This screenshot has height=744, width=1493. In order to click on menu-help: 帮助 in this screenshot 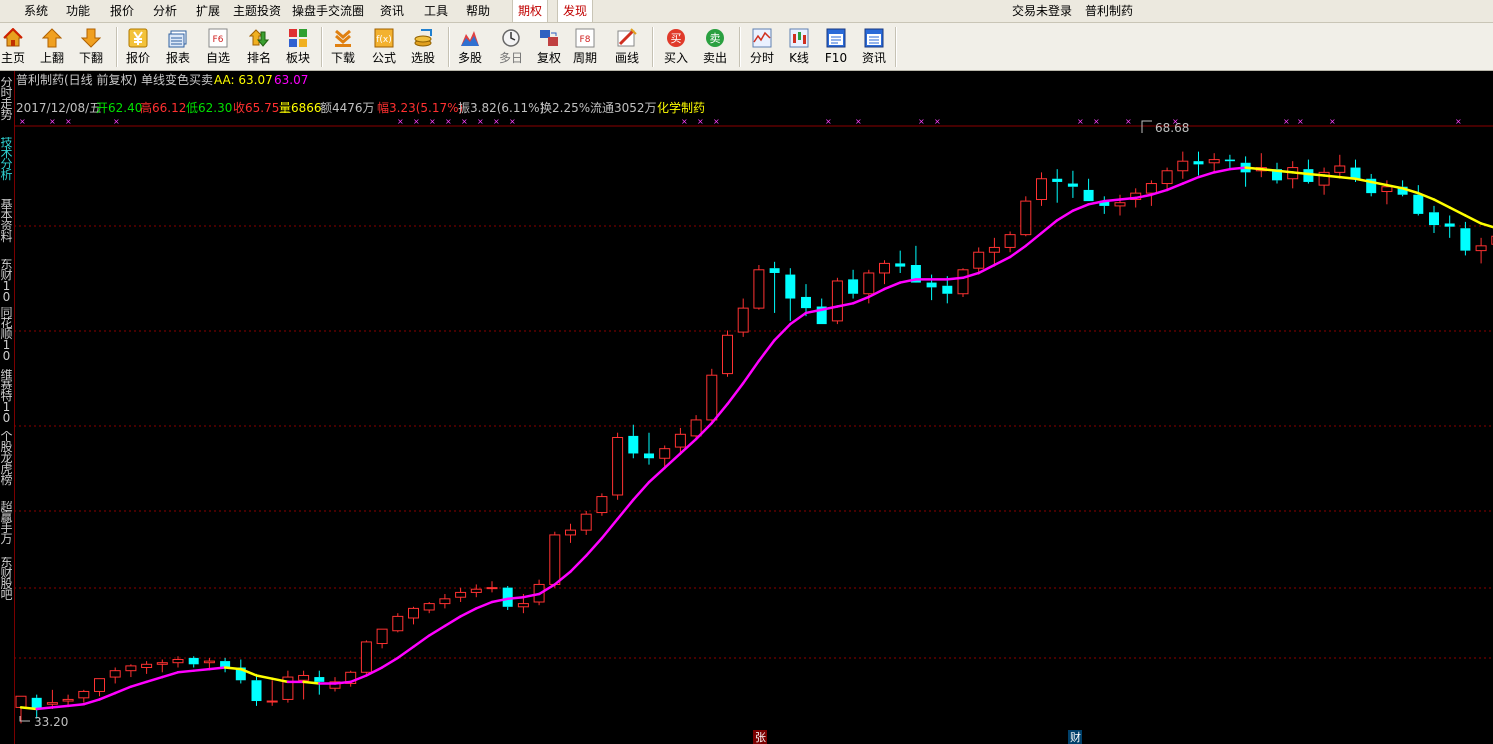, I will do `click(478, 11)`.